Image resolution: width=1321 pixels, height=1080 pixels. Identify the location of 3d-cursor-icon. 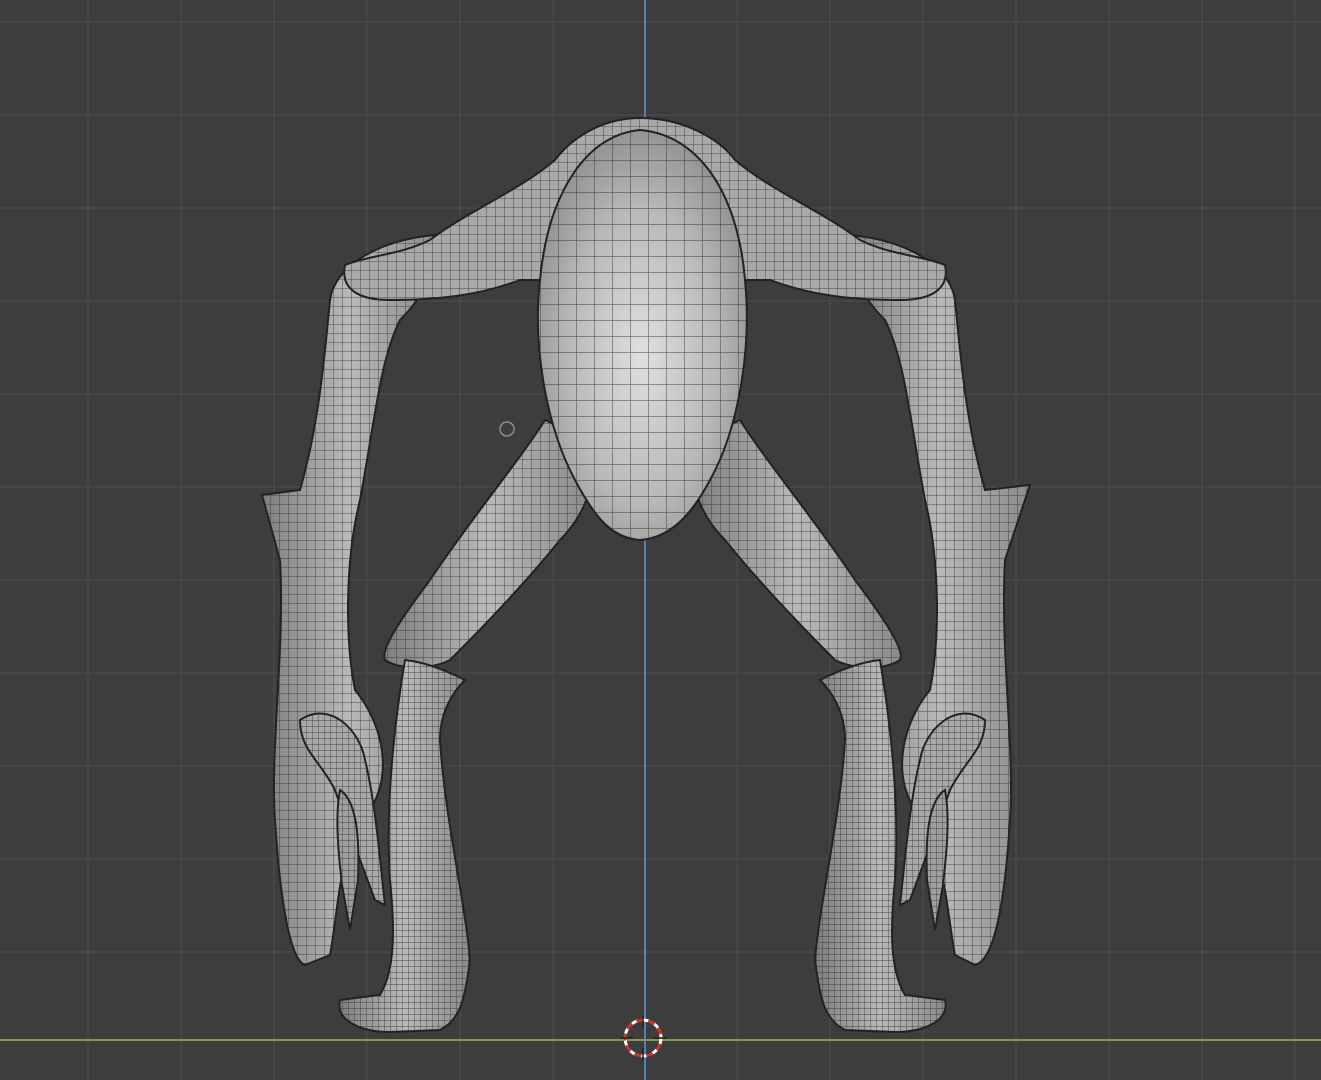
(643, 1038).